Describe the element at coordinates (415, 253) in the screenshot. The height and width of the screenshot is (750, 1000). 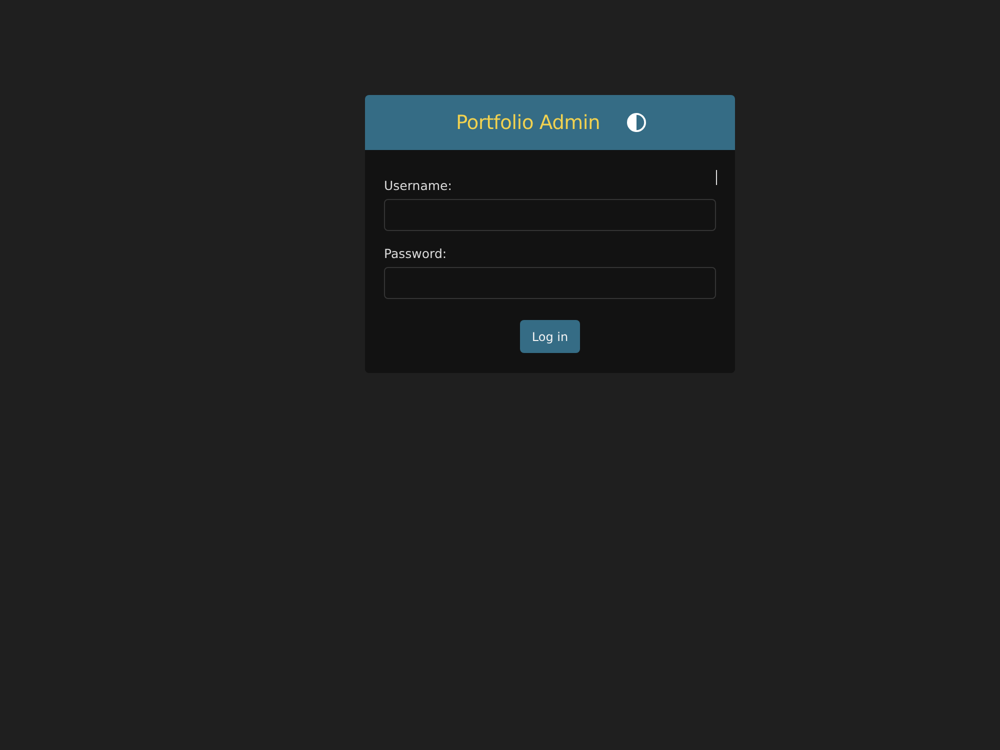
I see `field-label: Password:` at that location.